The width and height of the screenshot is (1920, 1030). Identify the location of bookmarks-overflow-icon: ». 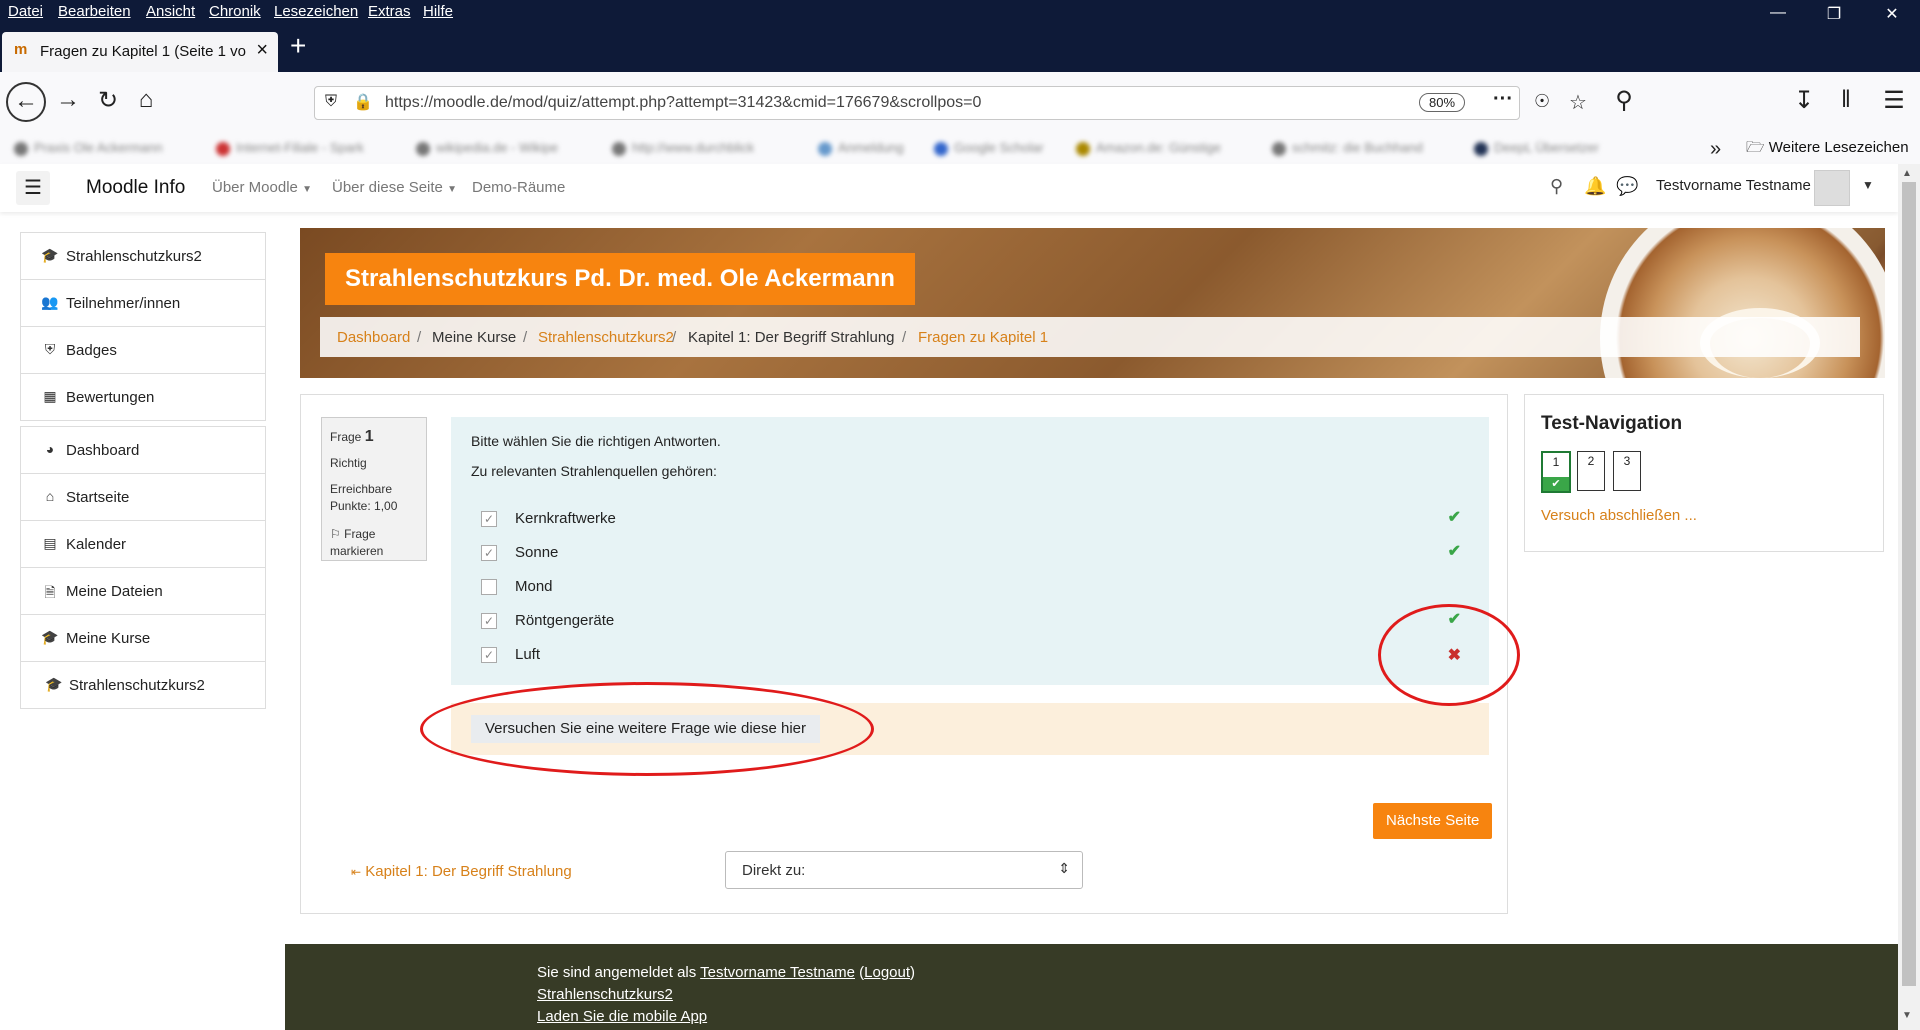
(1715, 149).